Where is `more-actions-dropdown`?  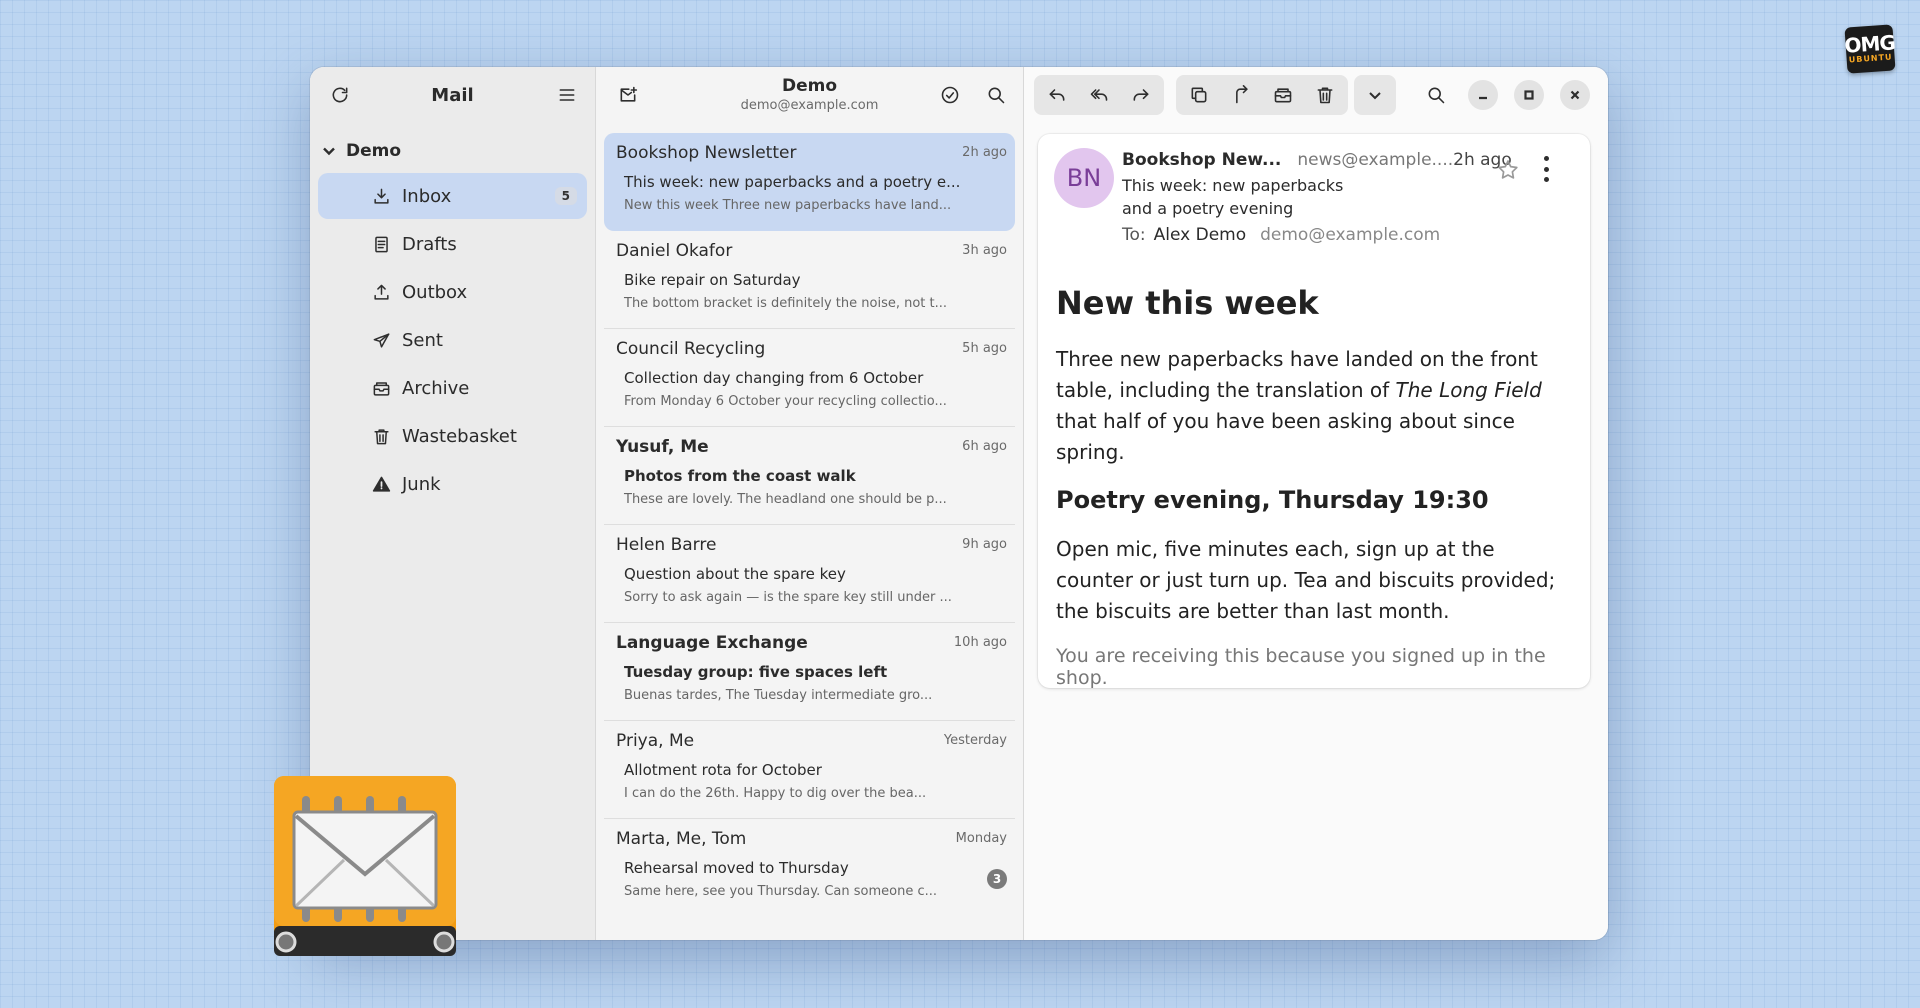
more-actions-dropdown is located at coordinates (1375, 95).